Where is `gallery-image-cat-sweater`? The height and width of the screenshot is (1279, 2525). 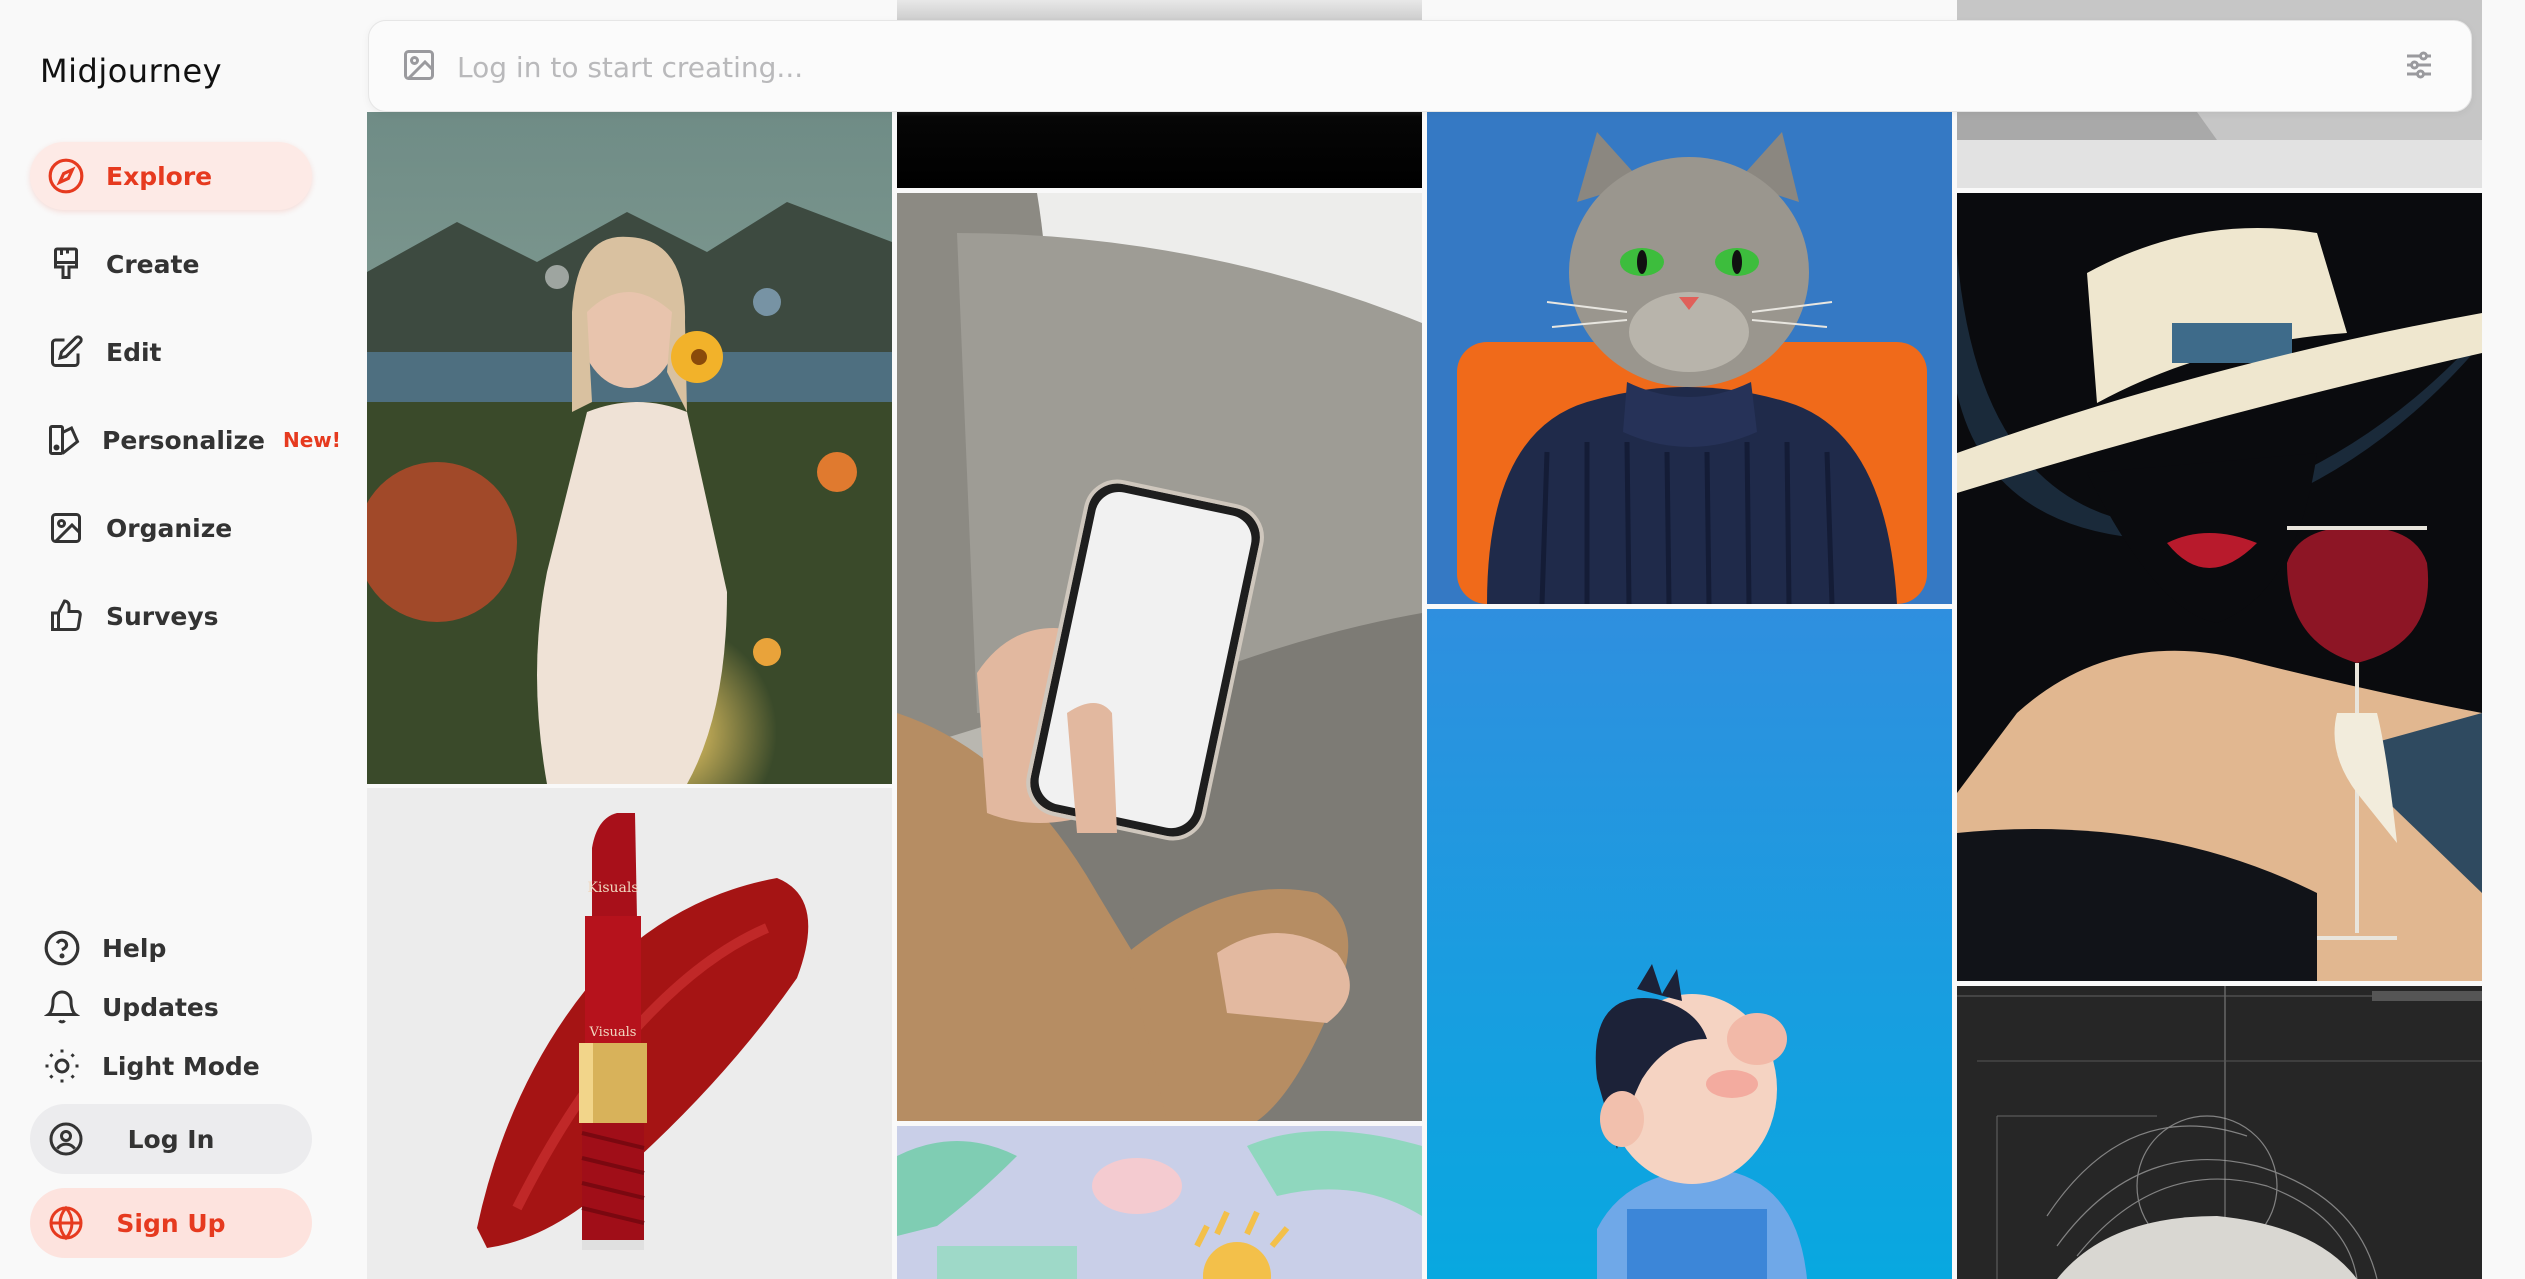 gallery-image-cat-sweater is located at coordinates (1689, 358).